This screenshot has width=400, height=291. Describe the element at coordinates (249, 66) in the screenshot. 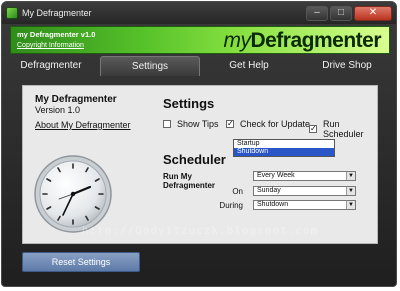

I see `tab-get-help: Get Help` at that location.